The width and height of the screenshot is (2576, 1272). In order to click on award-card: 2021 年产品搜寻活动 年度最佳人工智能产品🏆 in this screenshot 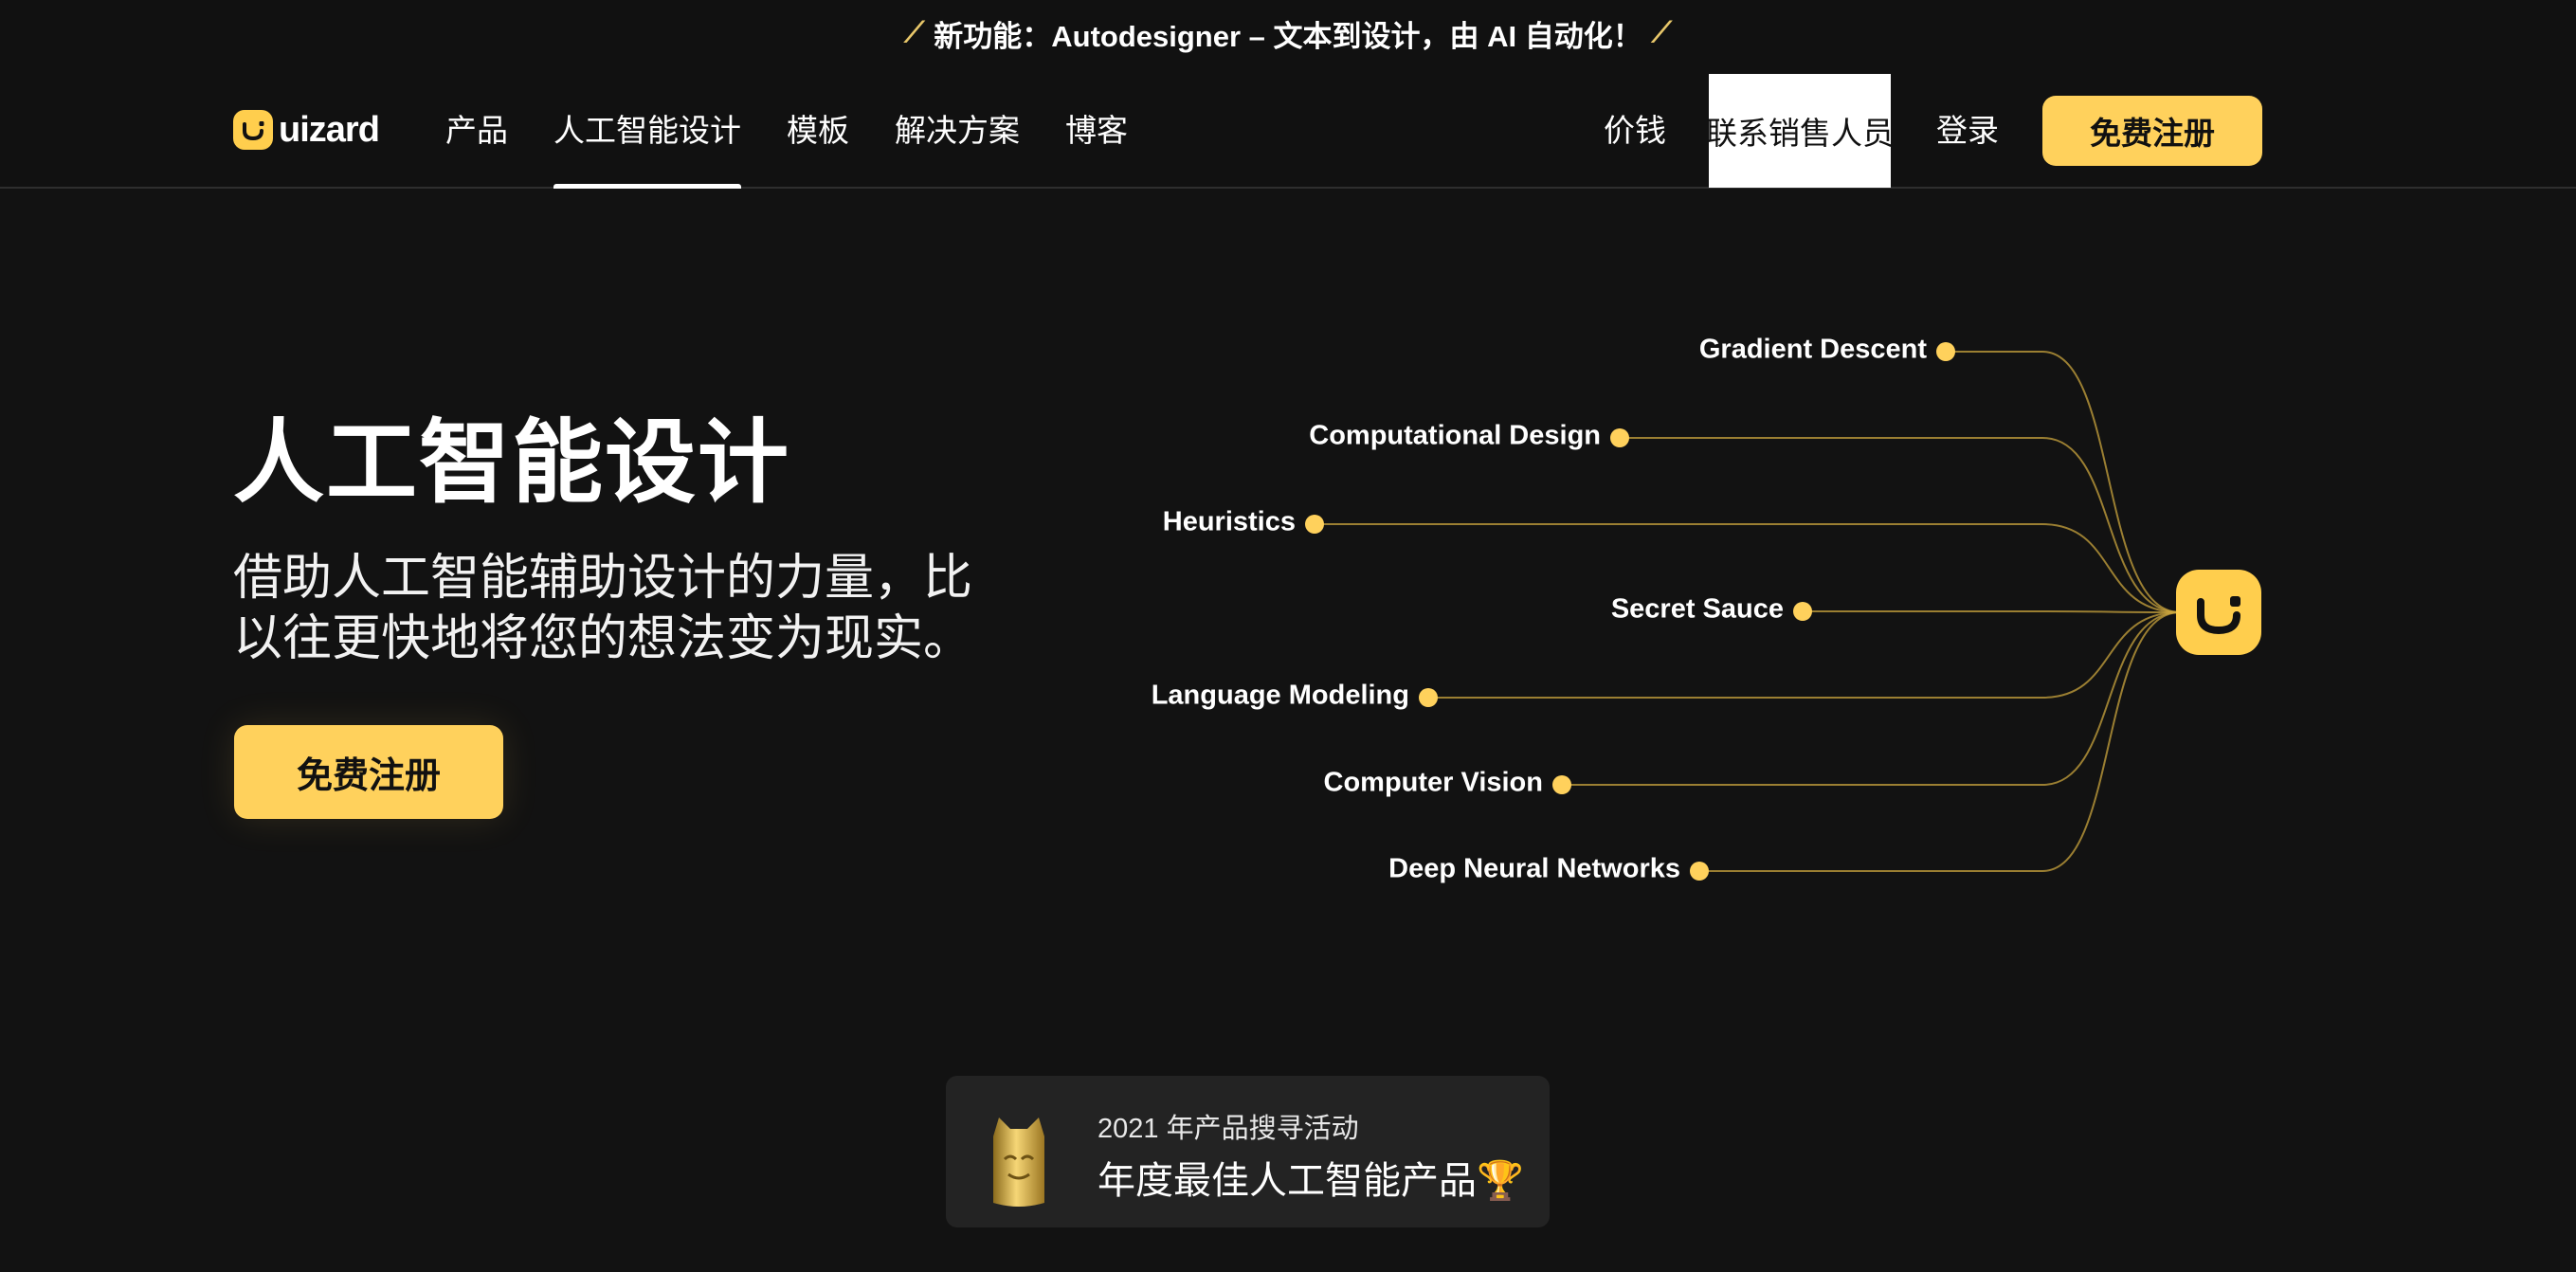, I will do `click(1248, 1151)`.